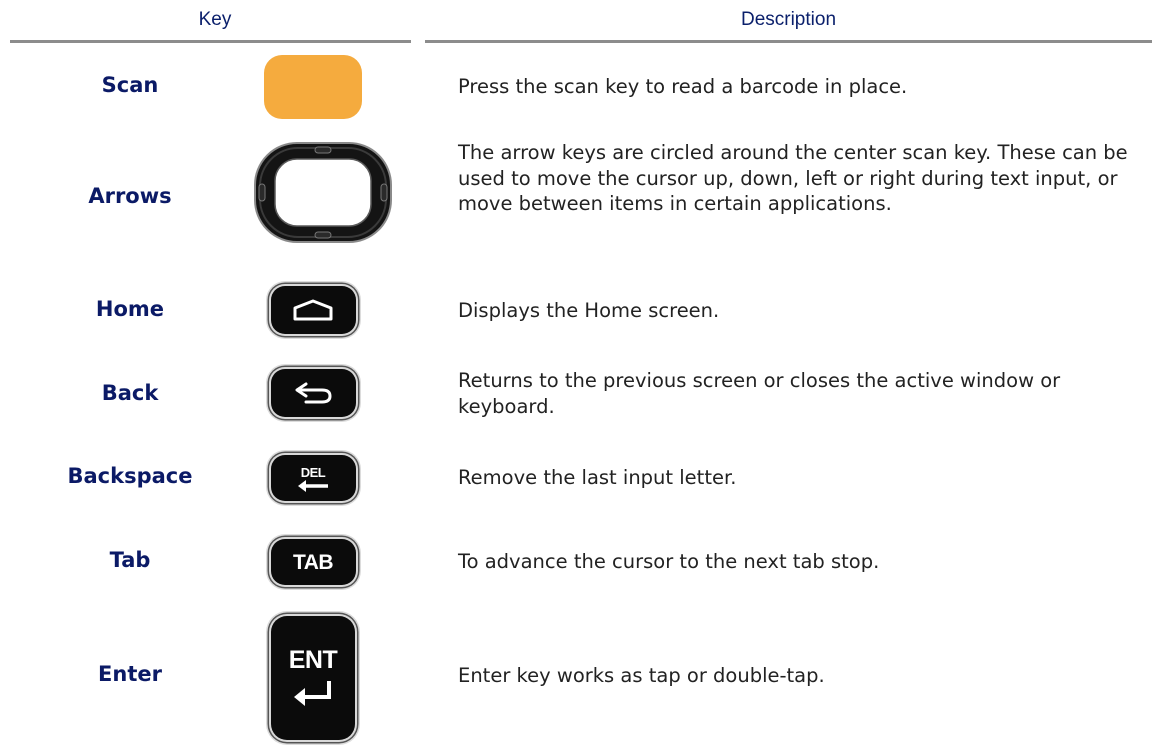  Describe the element at coordinates (597, 477) in the screenshot. I see `key-description: Remove the last input letter.` at that location.